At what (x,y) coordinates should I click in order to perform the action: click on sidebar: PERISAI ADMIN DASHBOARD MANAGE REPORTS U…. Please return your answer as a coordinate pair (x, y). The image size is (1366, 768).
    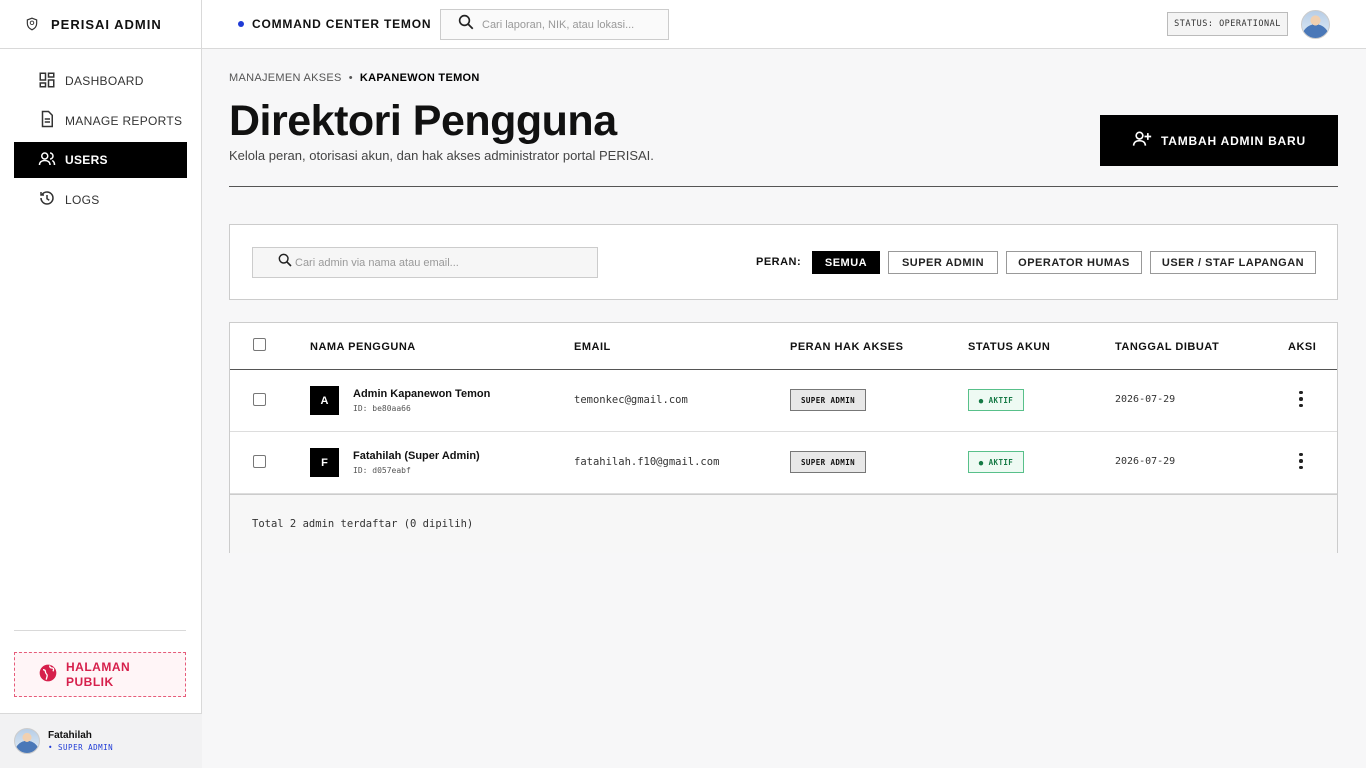
    Looking at the image, I should click on (101, 384).